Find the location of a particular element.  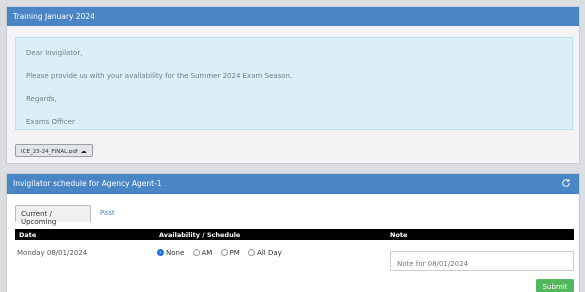

attachment-filename: ICE_23-24_FINAL.pdf is located at coordinates (49, 152).